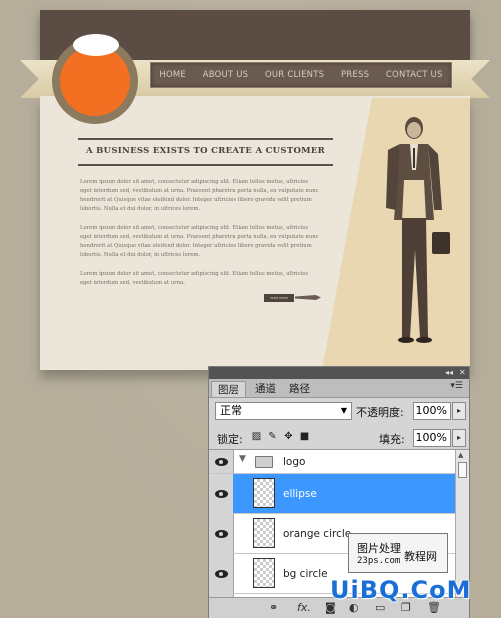 The image size is (501, 618). What do you see at coordinates (95, 81) in the screenshot?
I see `logo-orange-circle` at bounding box center [95, 81].